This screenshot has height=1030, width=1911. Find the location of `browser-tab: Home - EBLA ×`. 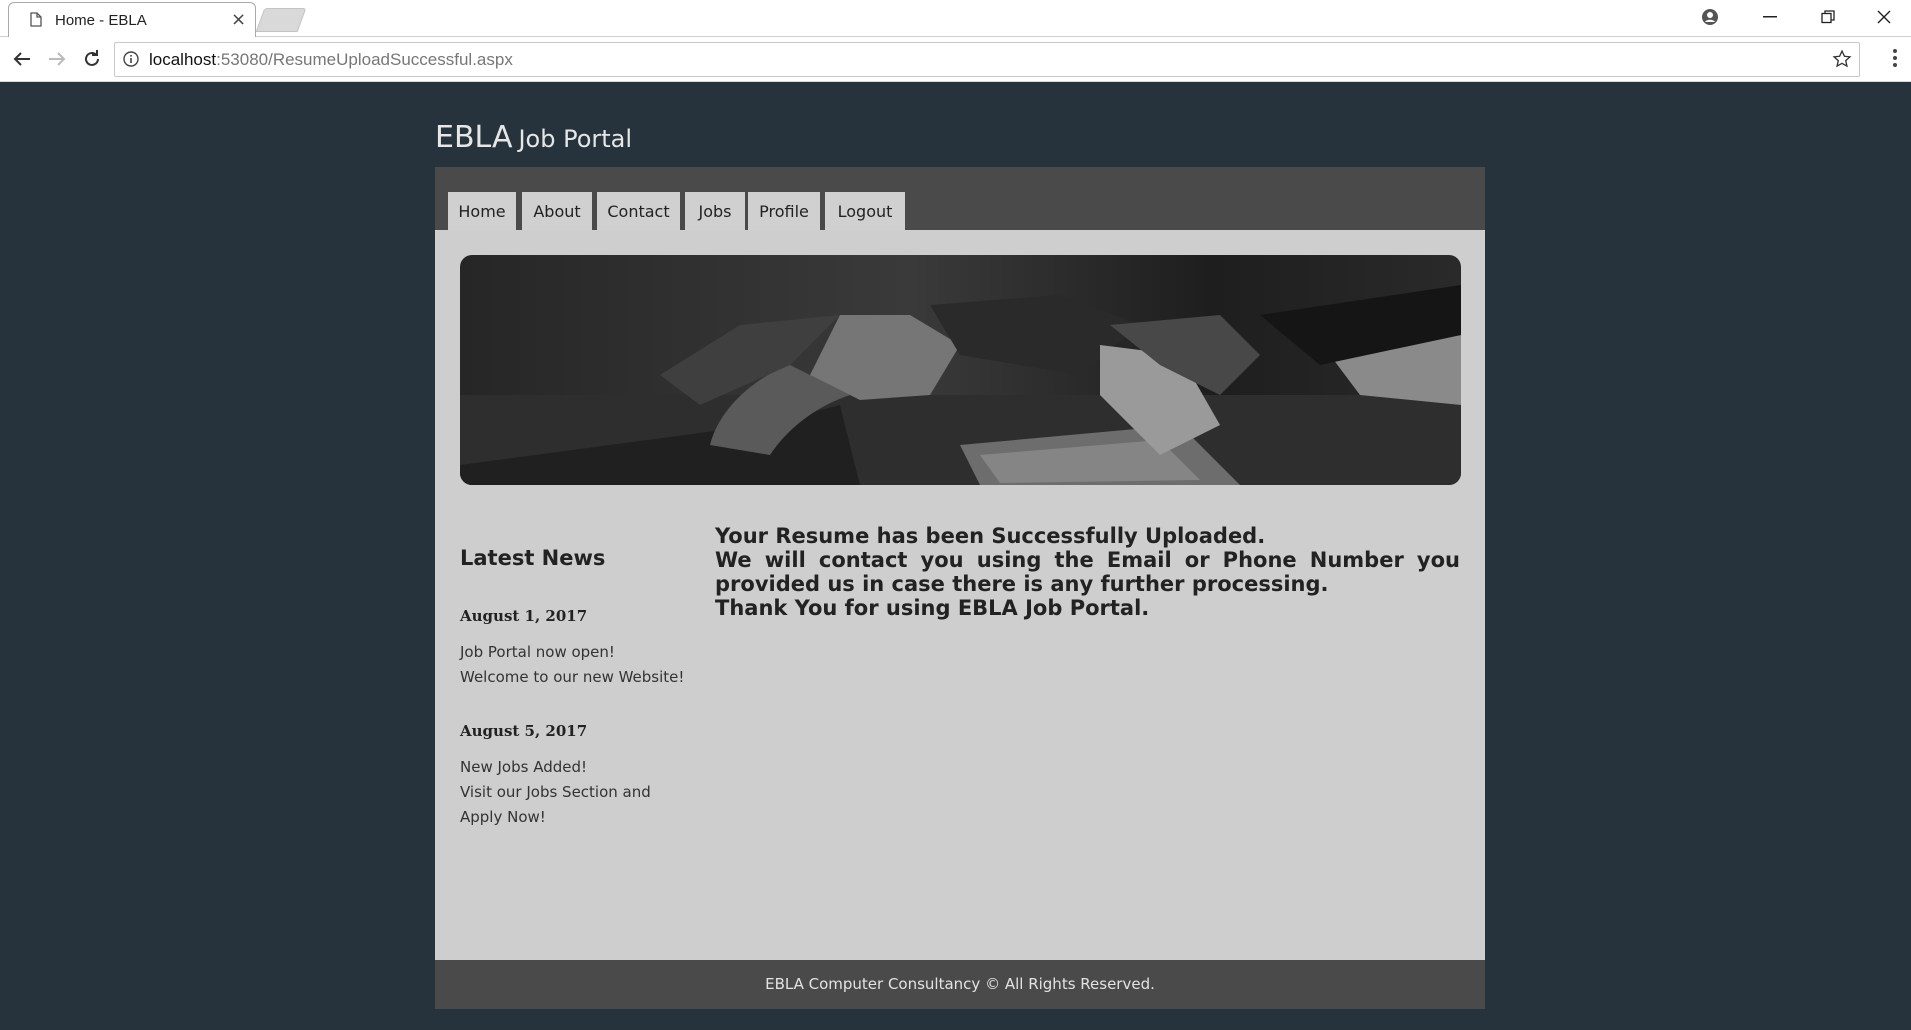

browser-tab: Home - EBLA × is located at coordinates (132, 19).